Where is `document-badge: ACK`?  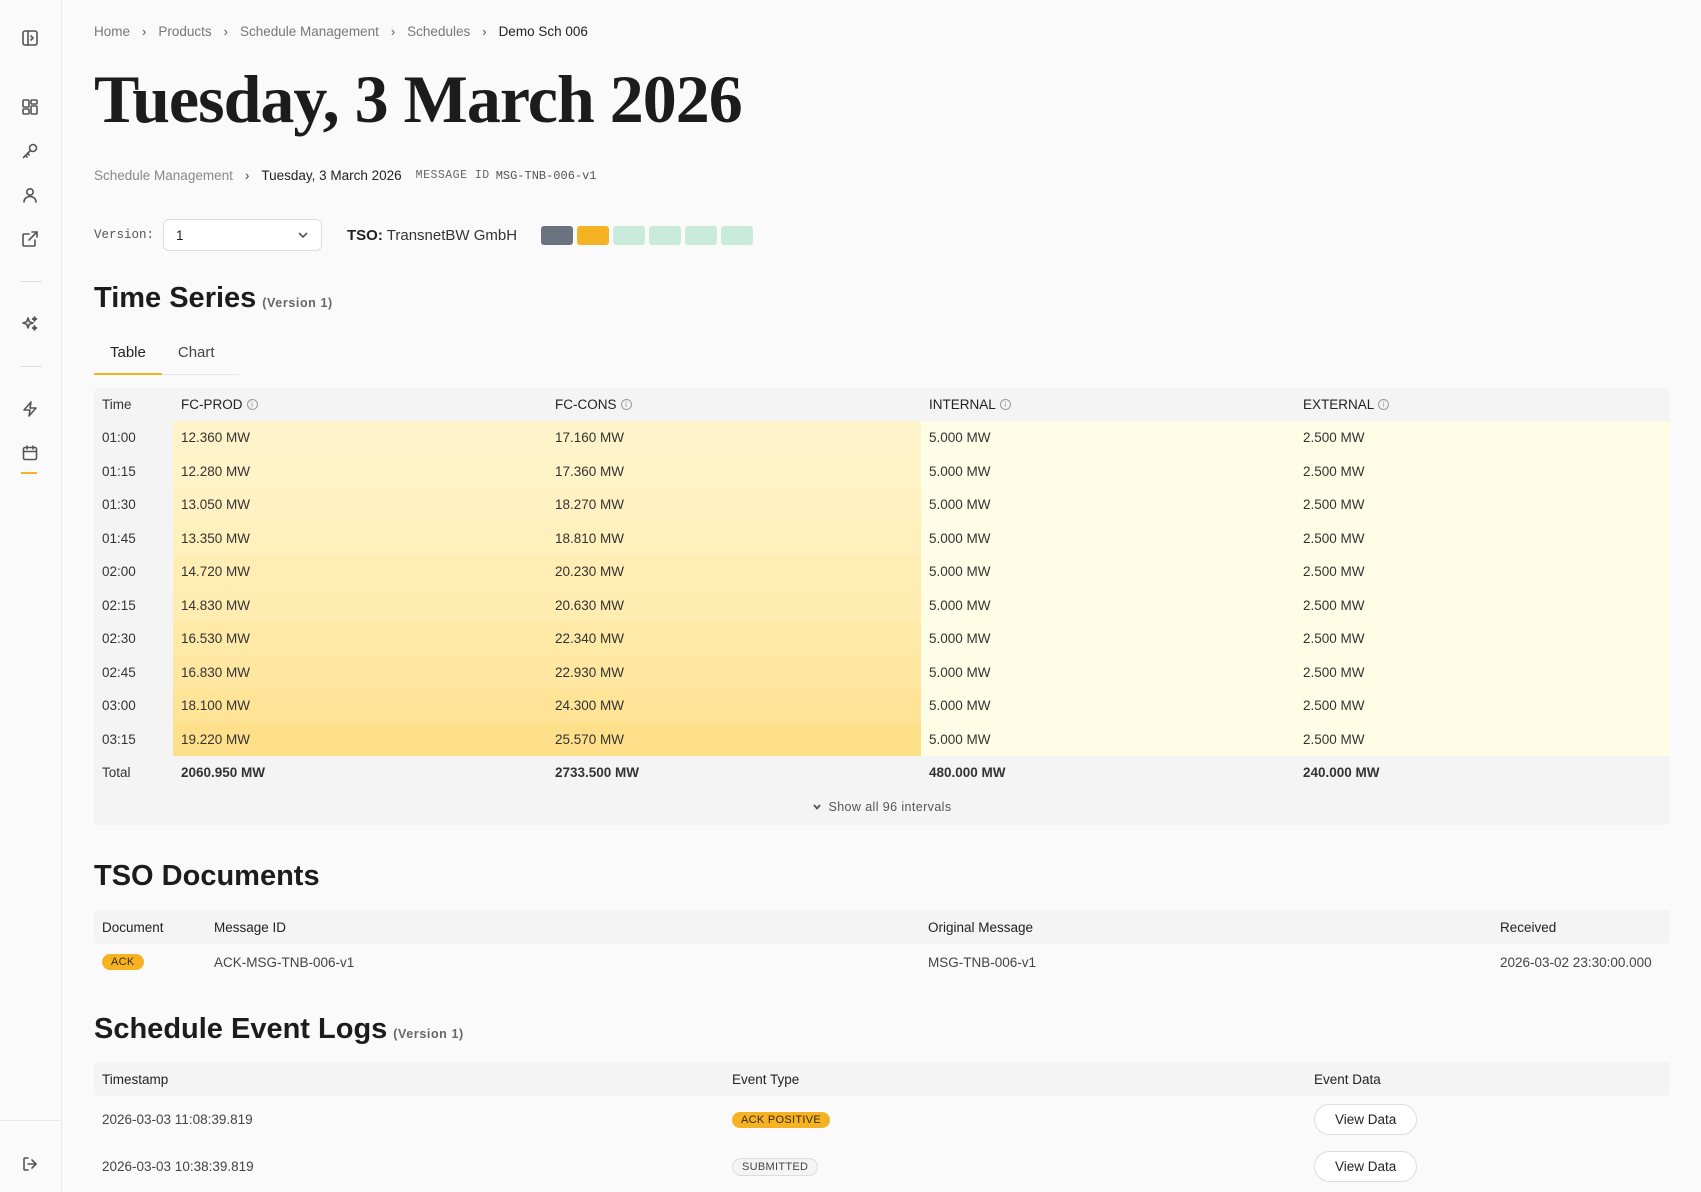 document-badge: ACK is located at coordinates (123, 962).